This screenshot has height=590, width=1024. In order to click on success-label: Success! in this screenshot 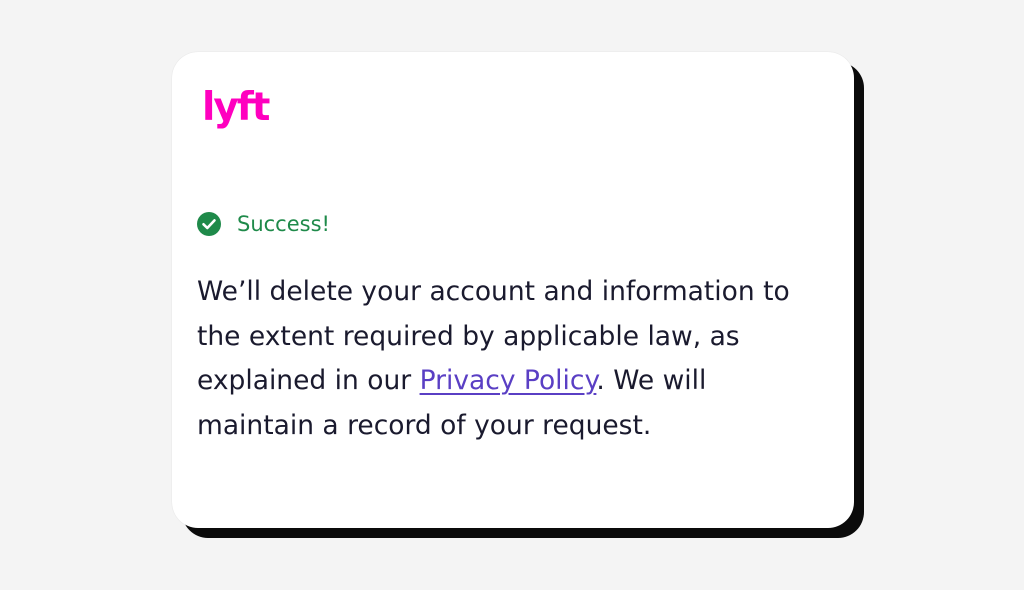, I will do `click(283, 223)`.